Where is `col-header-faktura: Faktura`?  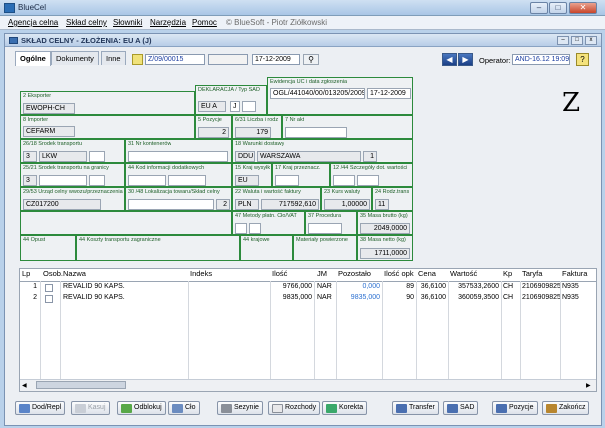
col-header-faktura: Faktura is located at coordinates (574, 275).